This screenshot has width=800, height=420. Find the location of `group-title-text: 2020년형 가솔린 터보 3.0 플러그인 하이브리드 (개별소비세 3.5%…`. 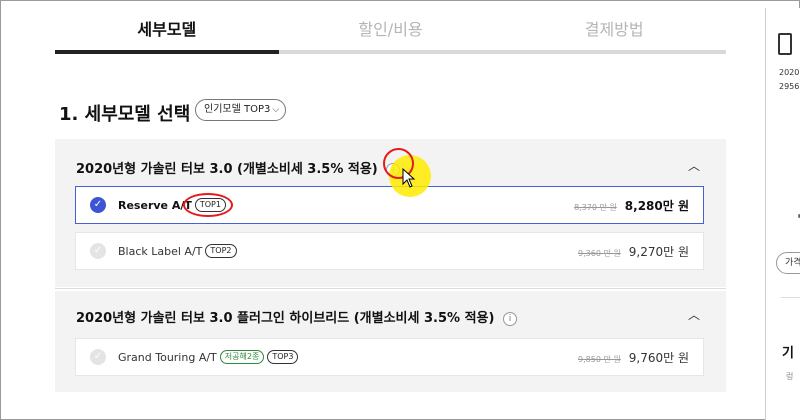

group-title-text: 2020년형 가솔린 터보 3.0 플러그인 하이브리드 (개별소비세 3.5%… is located at coordinates (285, 318).